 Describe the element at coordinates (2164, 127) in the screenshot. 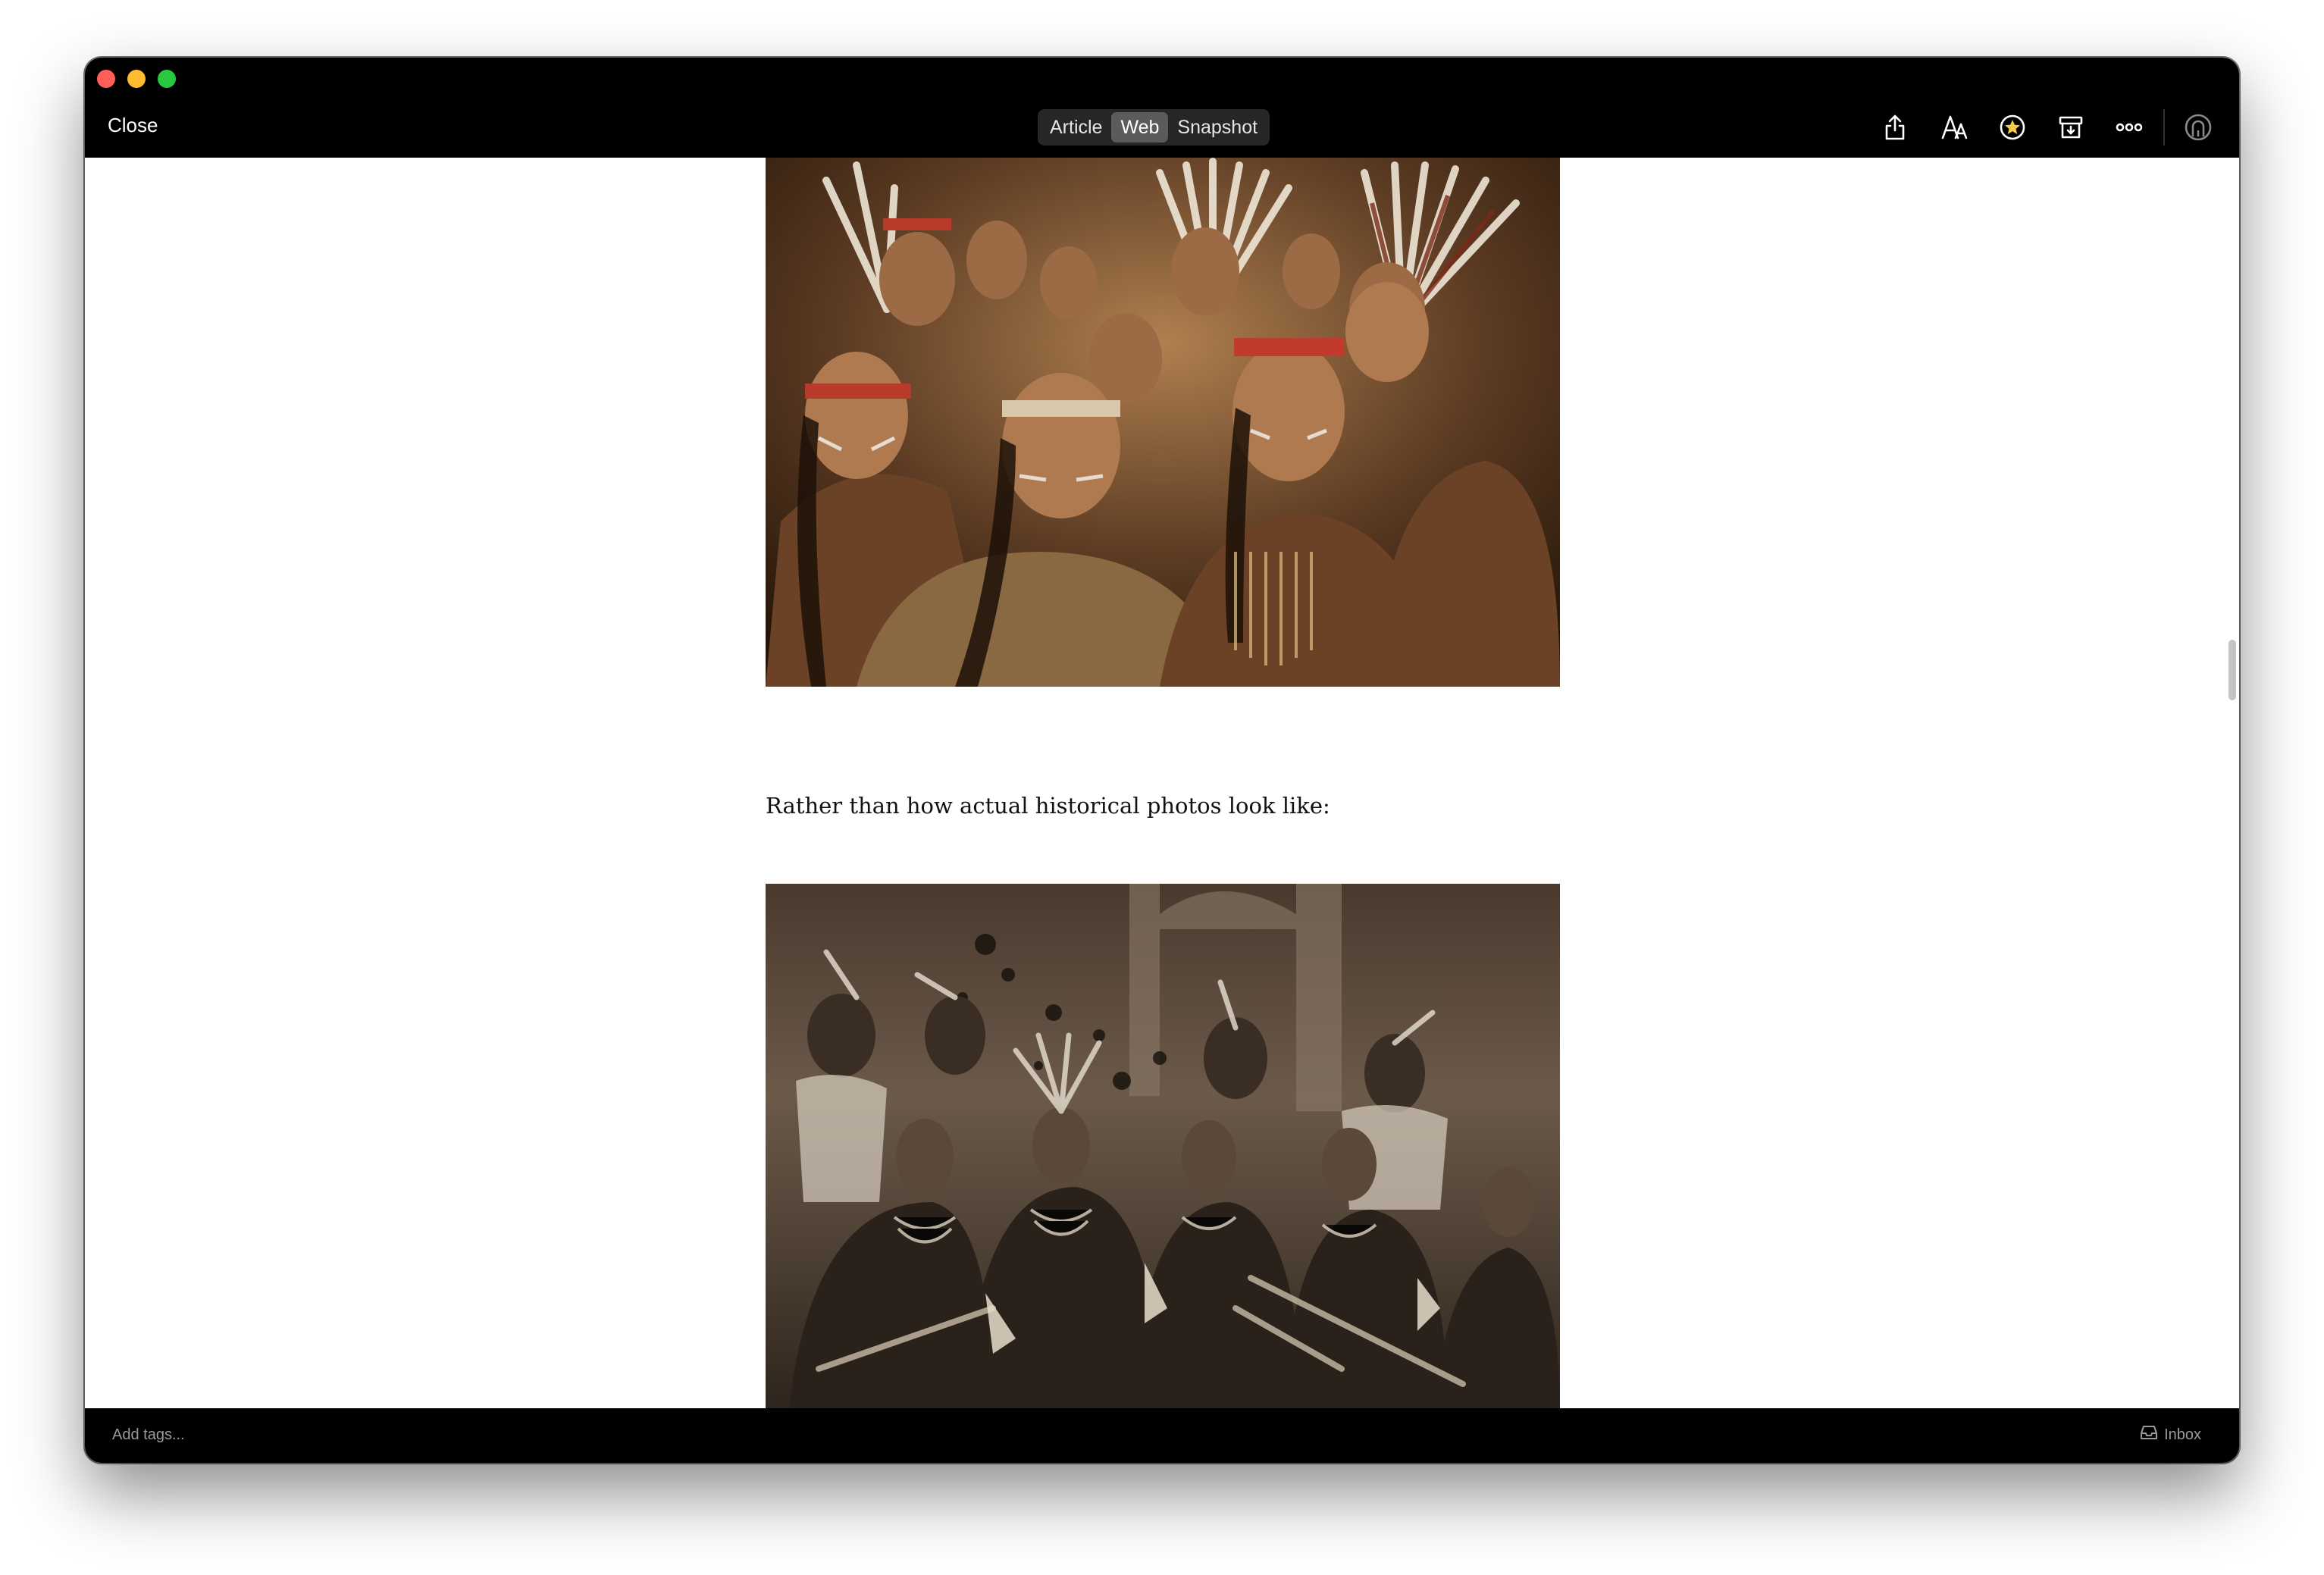

I see `toolbar-divider` at that location.